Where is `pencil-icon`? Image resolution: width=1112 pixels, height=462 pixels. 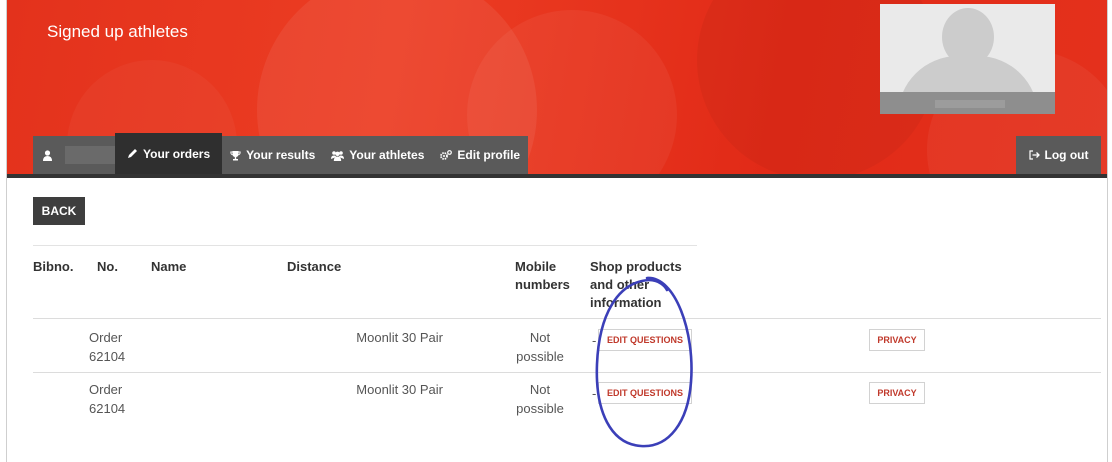
pencil-icon is located at coordinates (132, 153).